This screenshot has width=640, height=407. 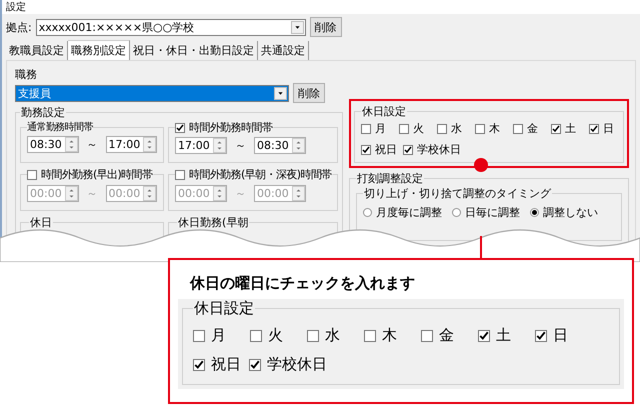 What do you see at coordinates (213, 222) in the screenshot?
I see `group-title: 休日勤務(早朝` at bounding box center [213, 222].